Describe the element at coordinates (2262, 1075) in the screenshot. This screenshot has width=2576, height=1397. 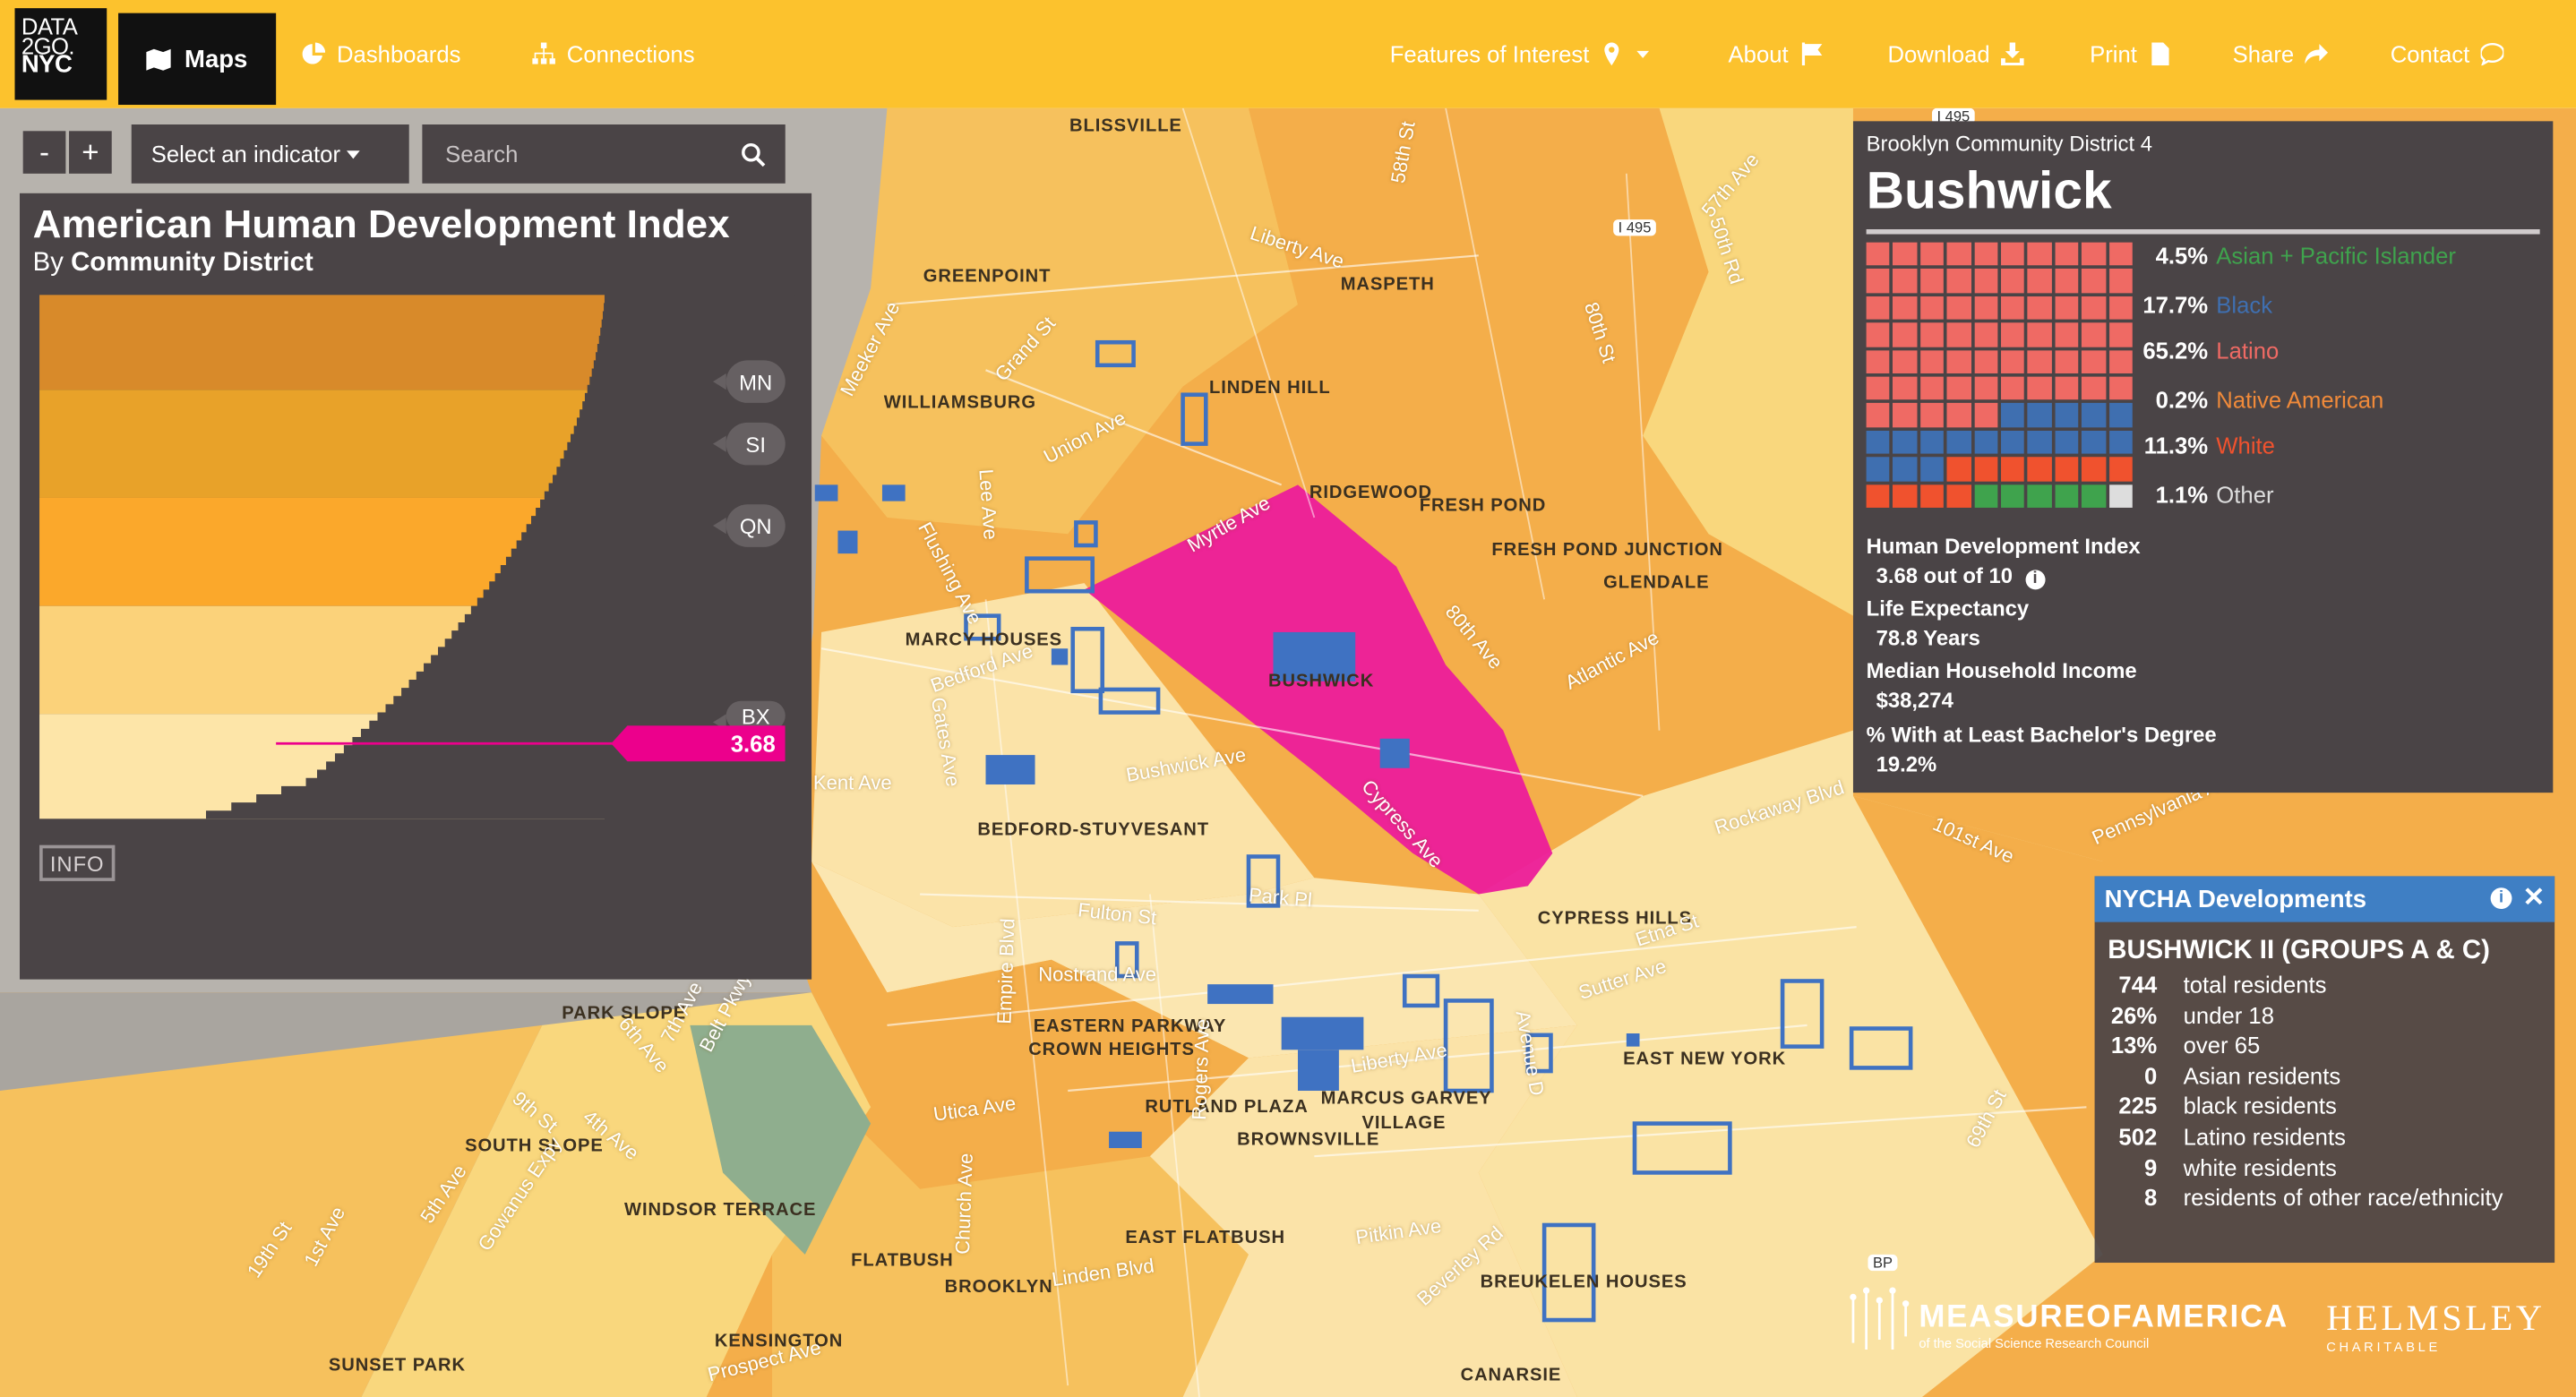
I see `nycha-stat-label: Asian residents` at that location.